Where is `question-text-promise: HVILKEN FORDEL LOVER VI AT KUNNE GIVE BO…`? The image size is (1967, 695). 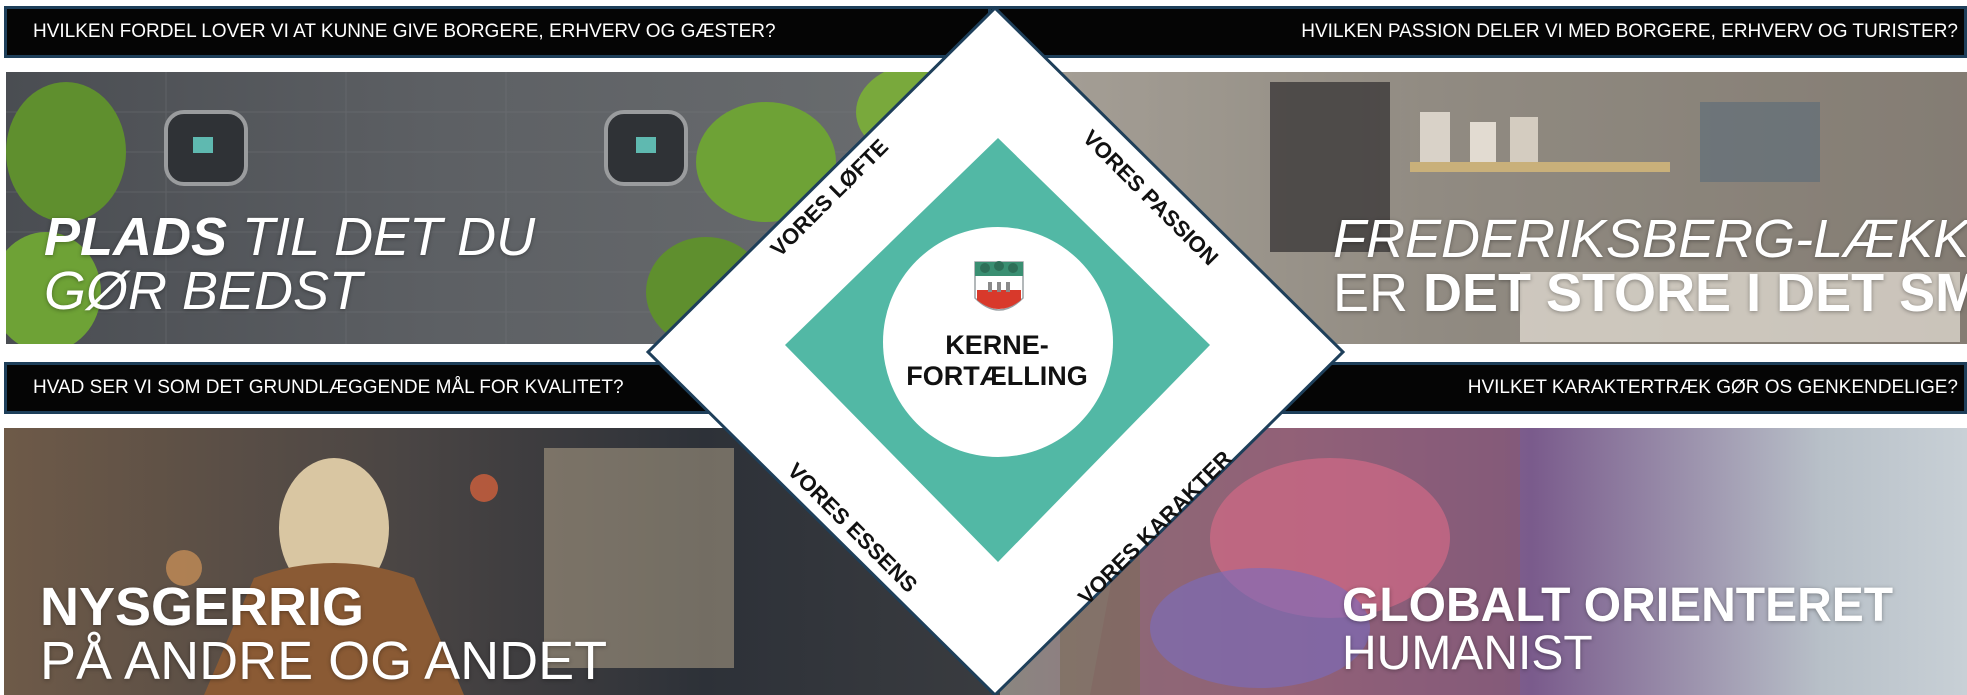
question-text-promise: HVILKEN FORDEL LOVER VI AT KUNNE GIVE BO… is located at coordinates (404, 31).